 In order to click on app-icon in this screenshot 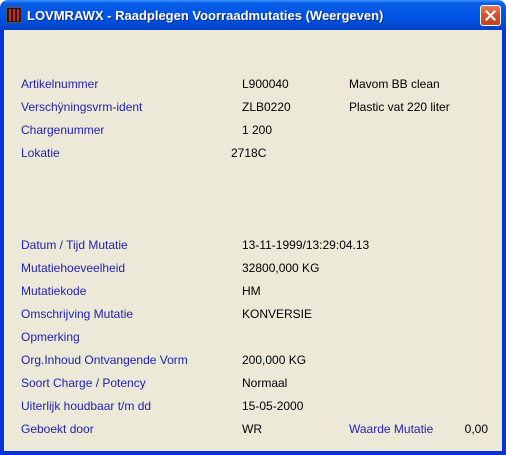, I will do `click(14, 15)`.